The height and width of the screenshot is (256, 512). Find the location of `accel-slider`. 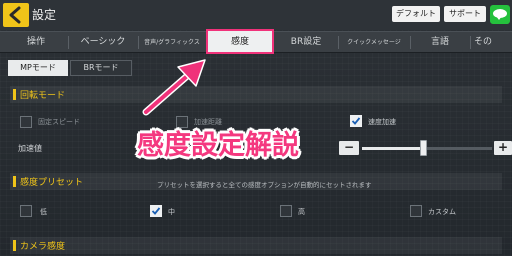

accel-slider is located at coordinates (427, 148).